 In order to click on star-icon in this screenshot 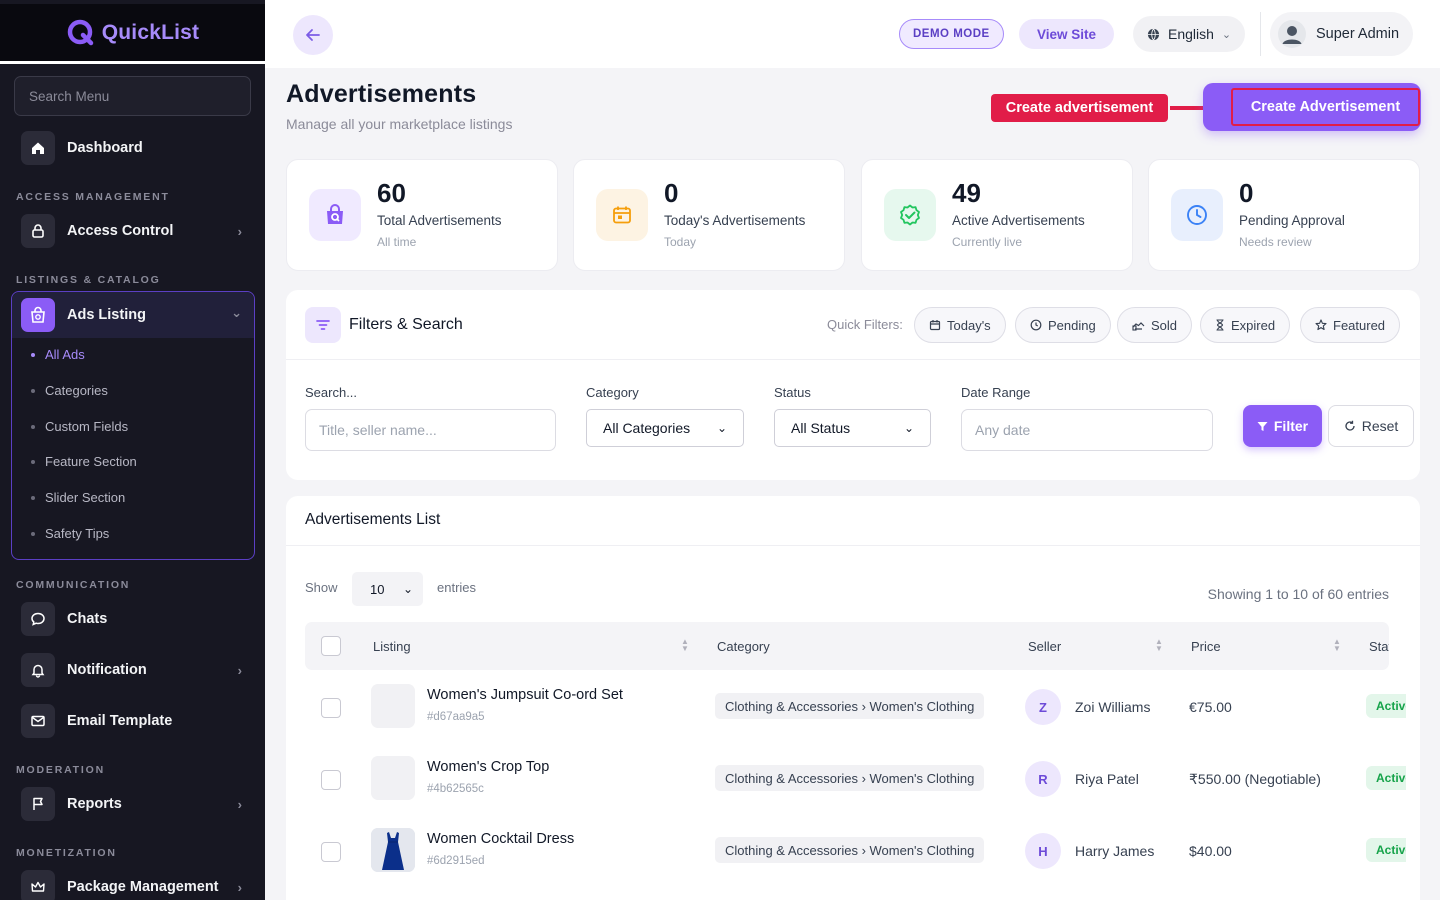, I will do `click(1321, 325)`.